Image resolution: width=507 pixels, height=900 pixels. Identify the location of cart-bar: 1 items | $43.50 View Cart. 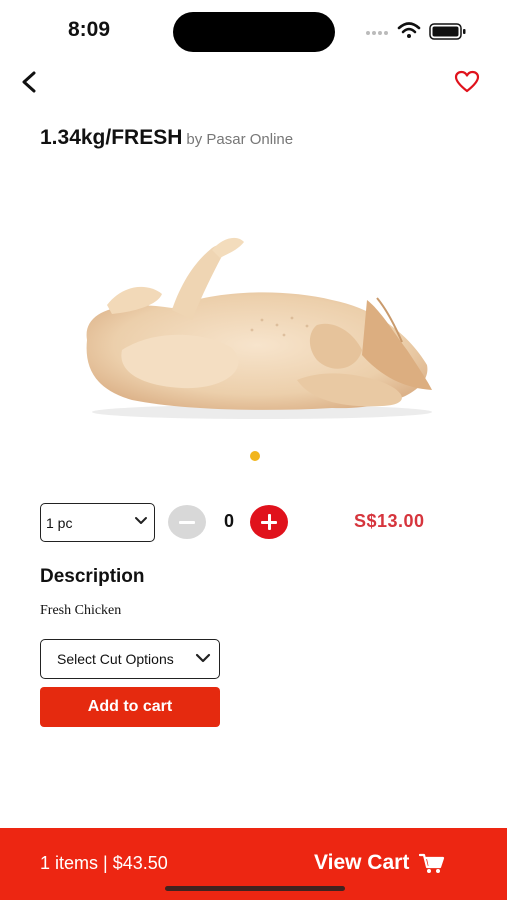
(253, 864).